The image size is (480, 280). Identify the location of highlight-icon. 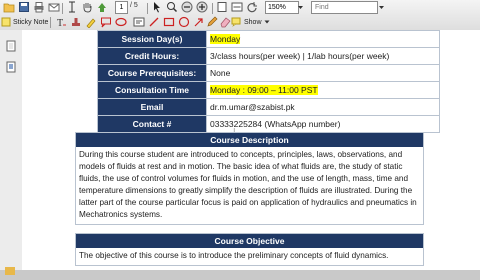
(91, 22).